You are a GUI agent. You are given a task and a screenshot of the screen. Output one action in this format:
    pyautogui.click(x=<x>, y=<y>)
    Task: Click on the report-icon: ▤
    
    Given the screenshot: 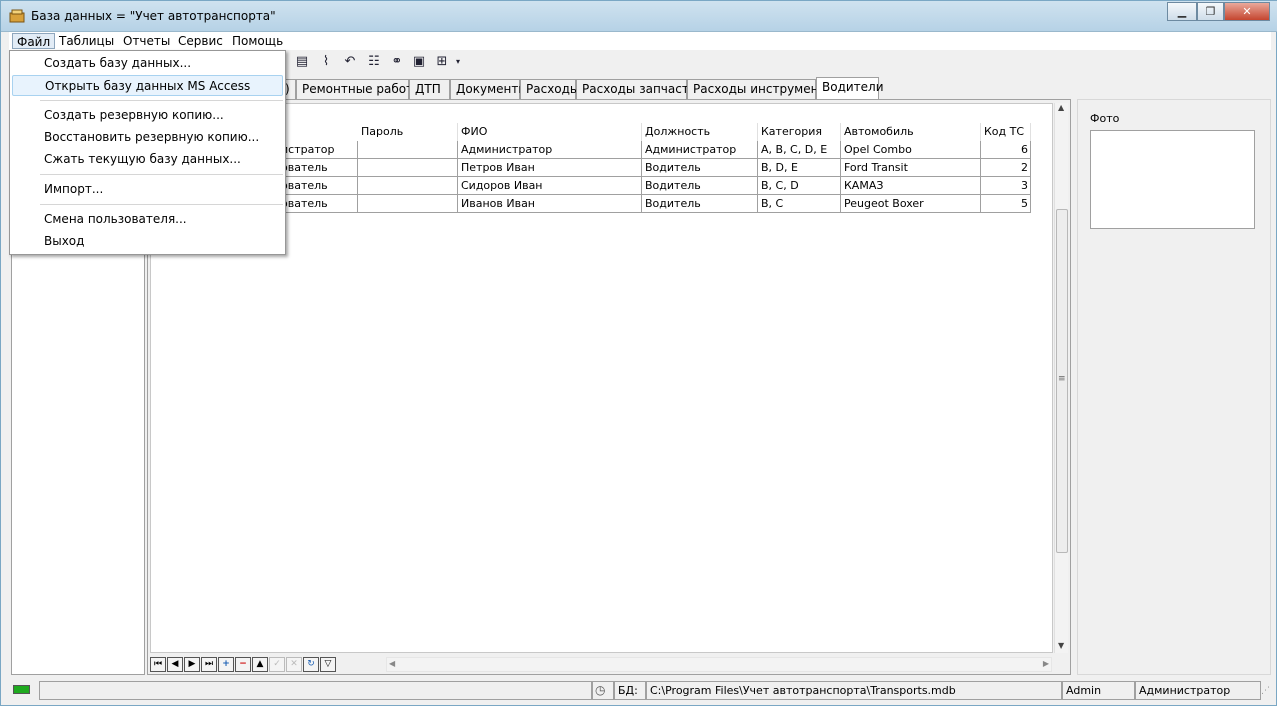 What is the action you would take?
    pyautogui.click(x=302, y=62)
    